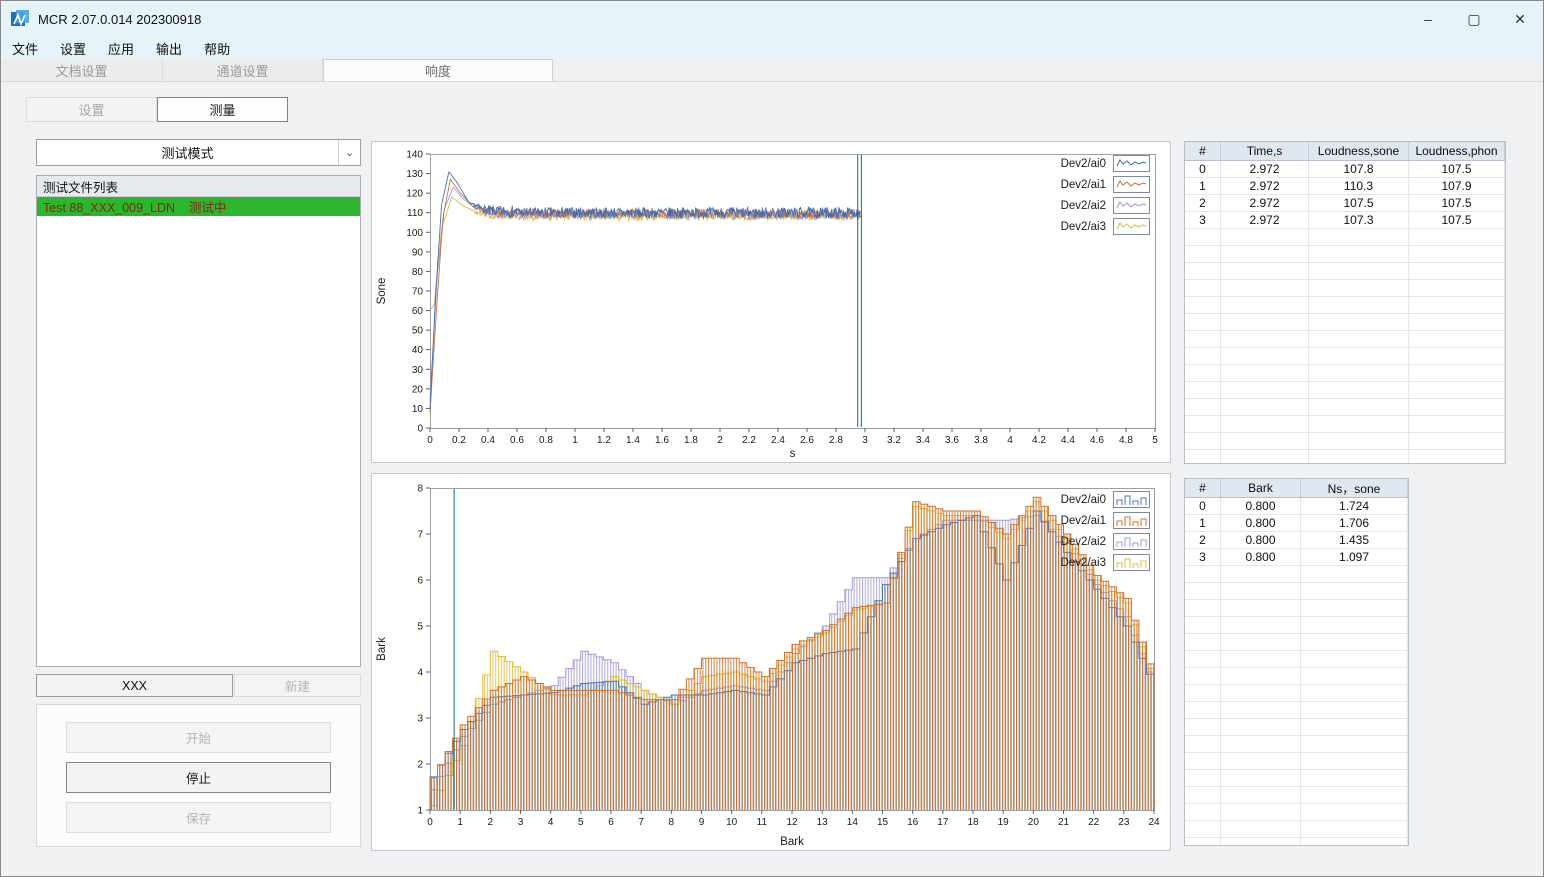  Describe the element at coordinates (792, 822) in the screenshot. I see `svg-text: 12` at that location.